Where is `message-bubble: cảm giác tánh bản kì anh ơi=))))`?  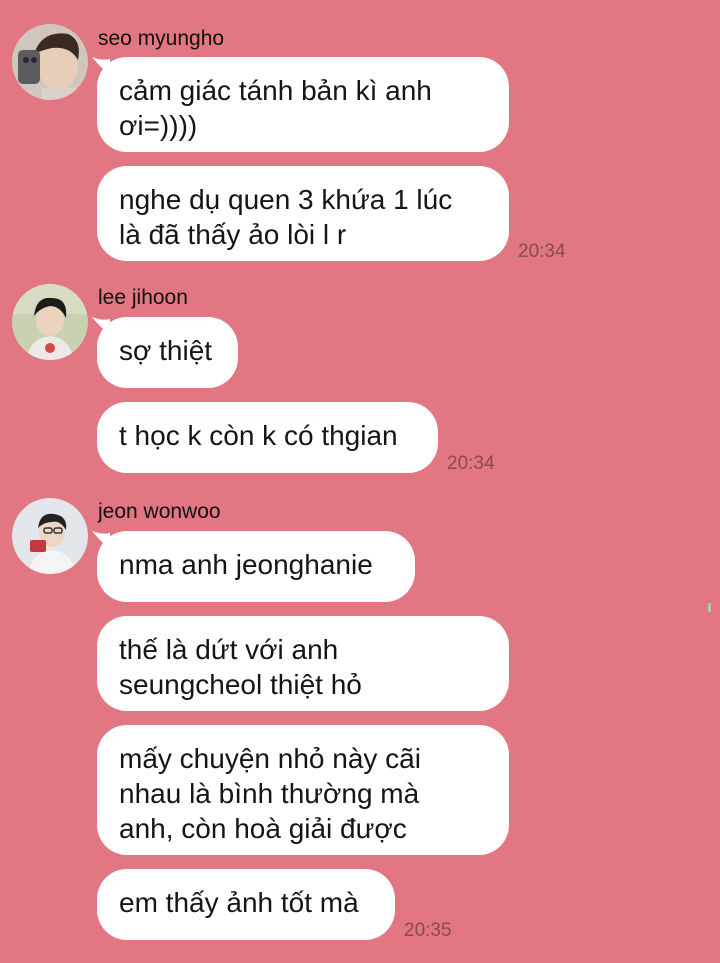 message-bubble: cảm giác tánh bản kì anh ơi=)))) is located at coordinates (303, 104).